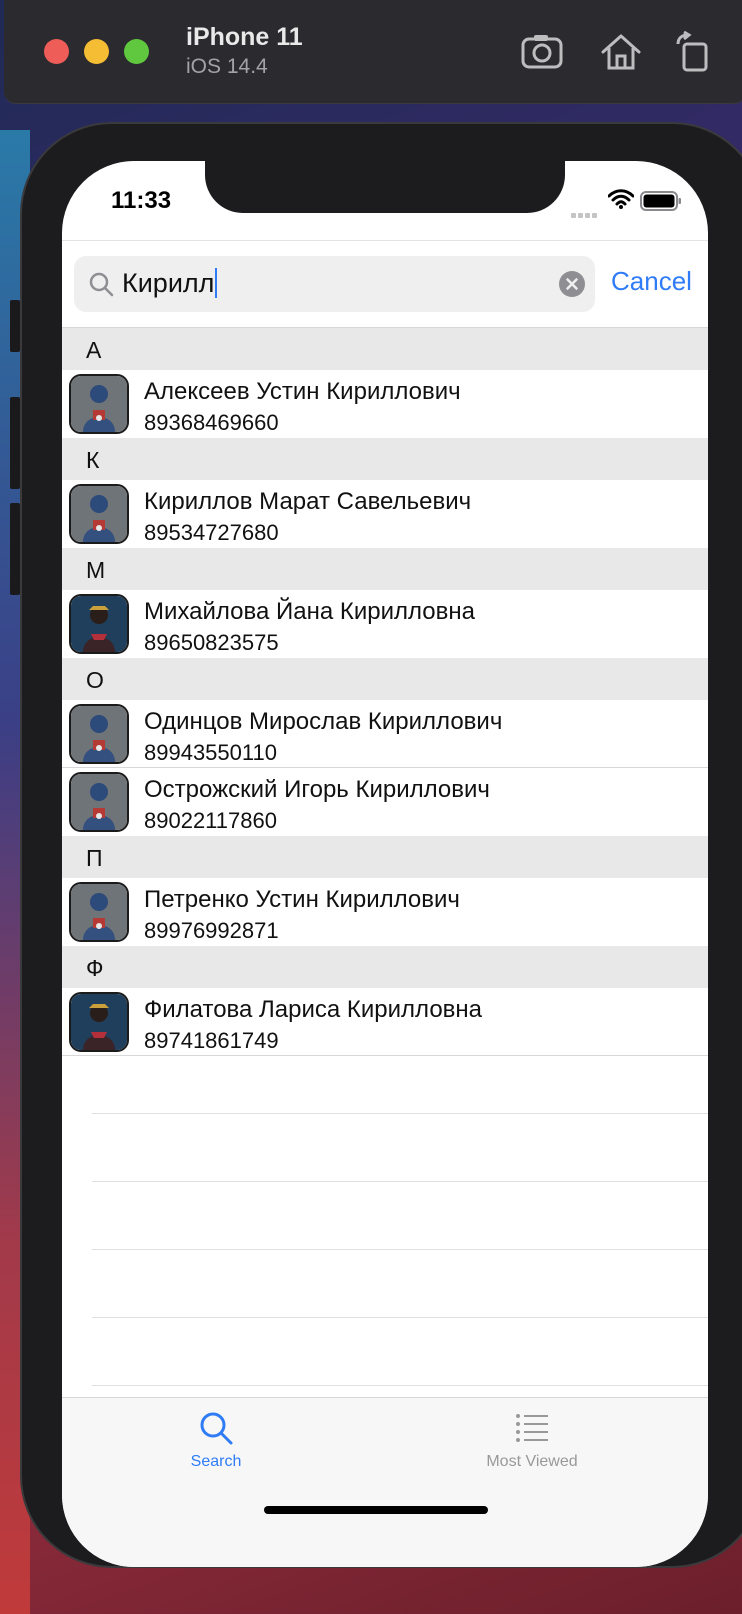  I want to click on contact-name: Филатова Лариса Кирилловна, so click(313, 1009).